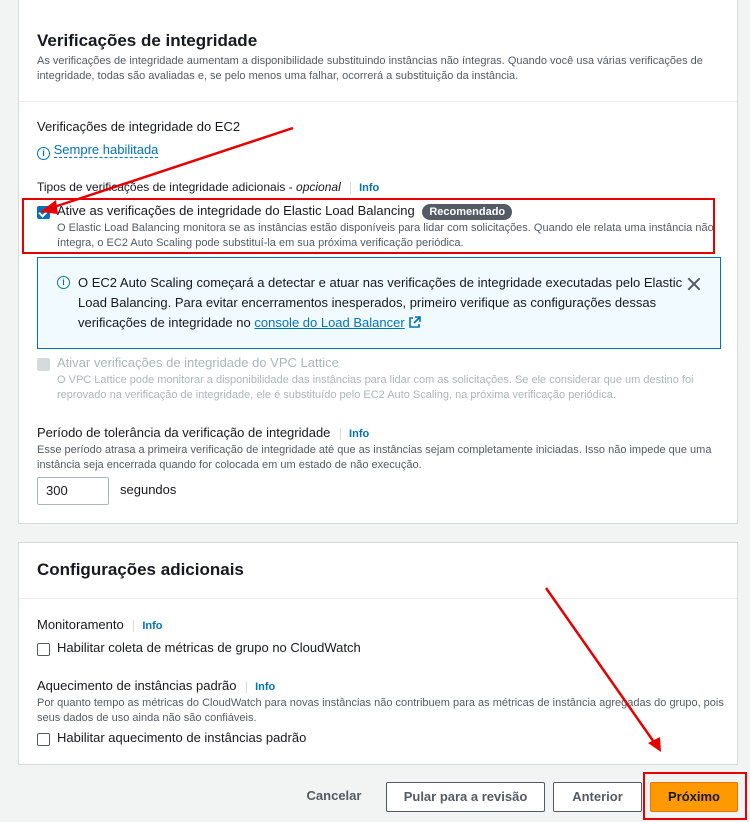  I want to click on monitoring-label: Monitoramento, so click(80, 624).